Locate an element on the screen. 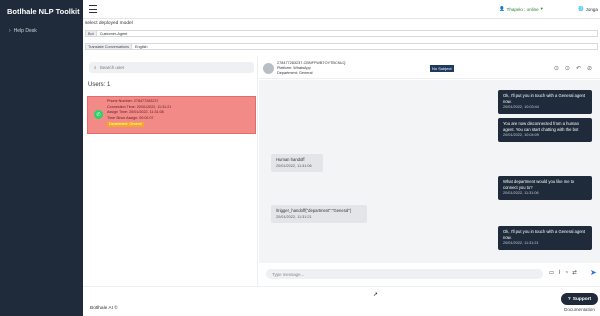 The width and height of the screenshot is (600, 316). transfer-icon: ⇄ is located at coordinates (574, 273).